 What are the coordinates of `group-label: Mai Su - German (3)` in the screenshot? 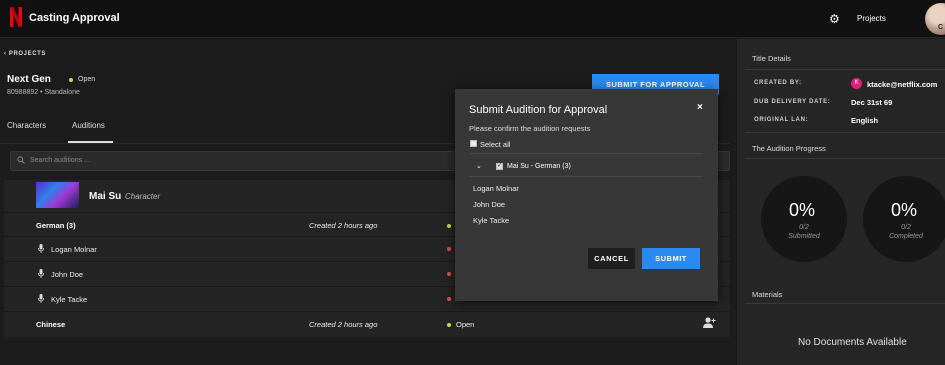 It's located at (539, 166).